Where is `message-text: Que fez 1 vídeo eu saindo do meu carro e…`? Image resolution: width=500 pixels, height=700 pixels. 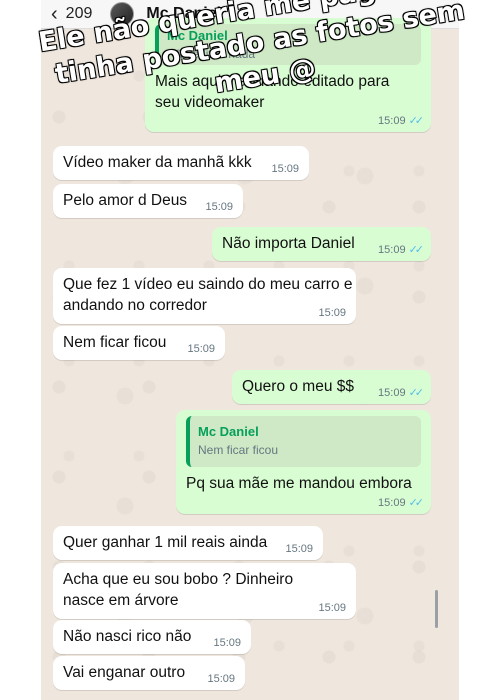 message-text: Que fez 1 vídeo eu saindo do meu carro e… is located at coordinates (208, 295).